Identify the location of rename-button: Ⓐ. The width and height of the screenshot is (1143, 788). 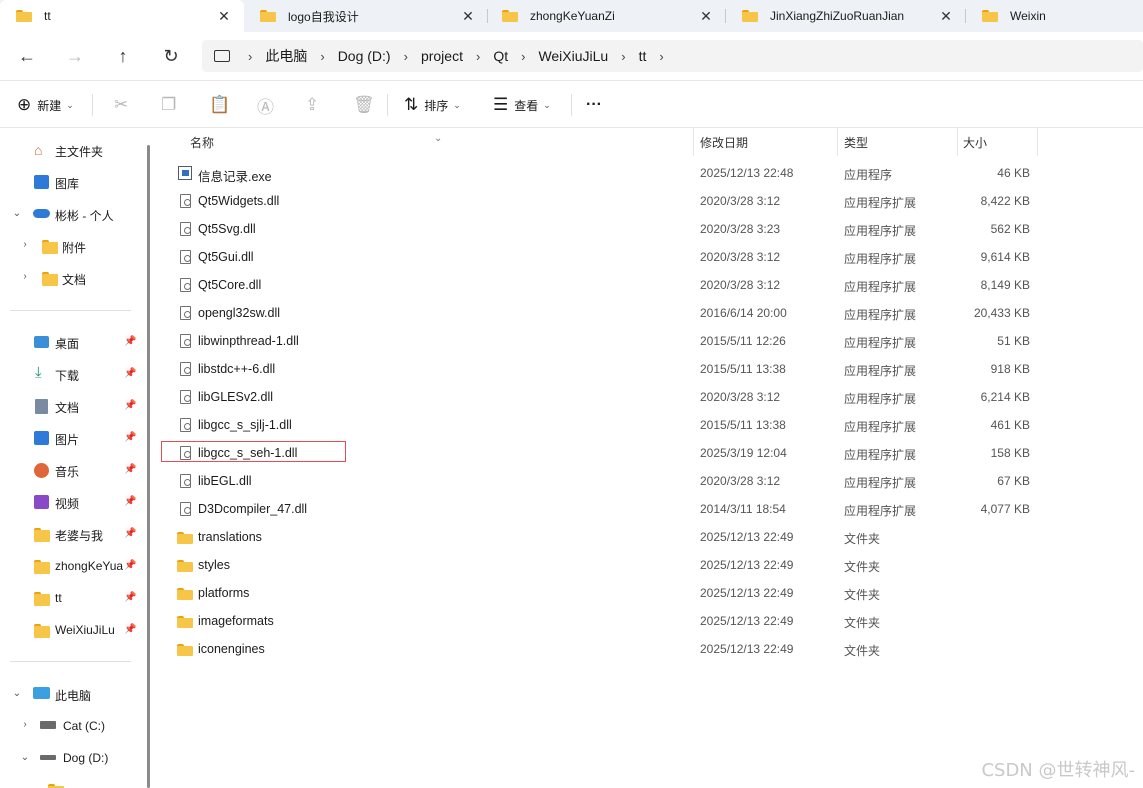
(268, 105).